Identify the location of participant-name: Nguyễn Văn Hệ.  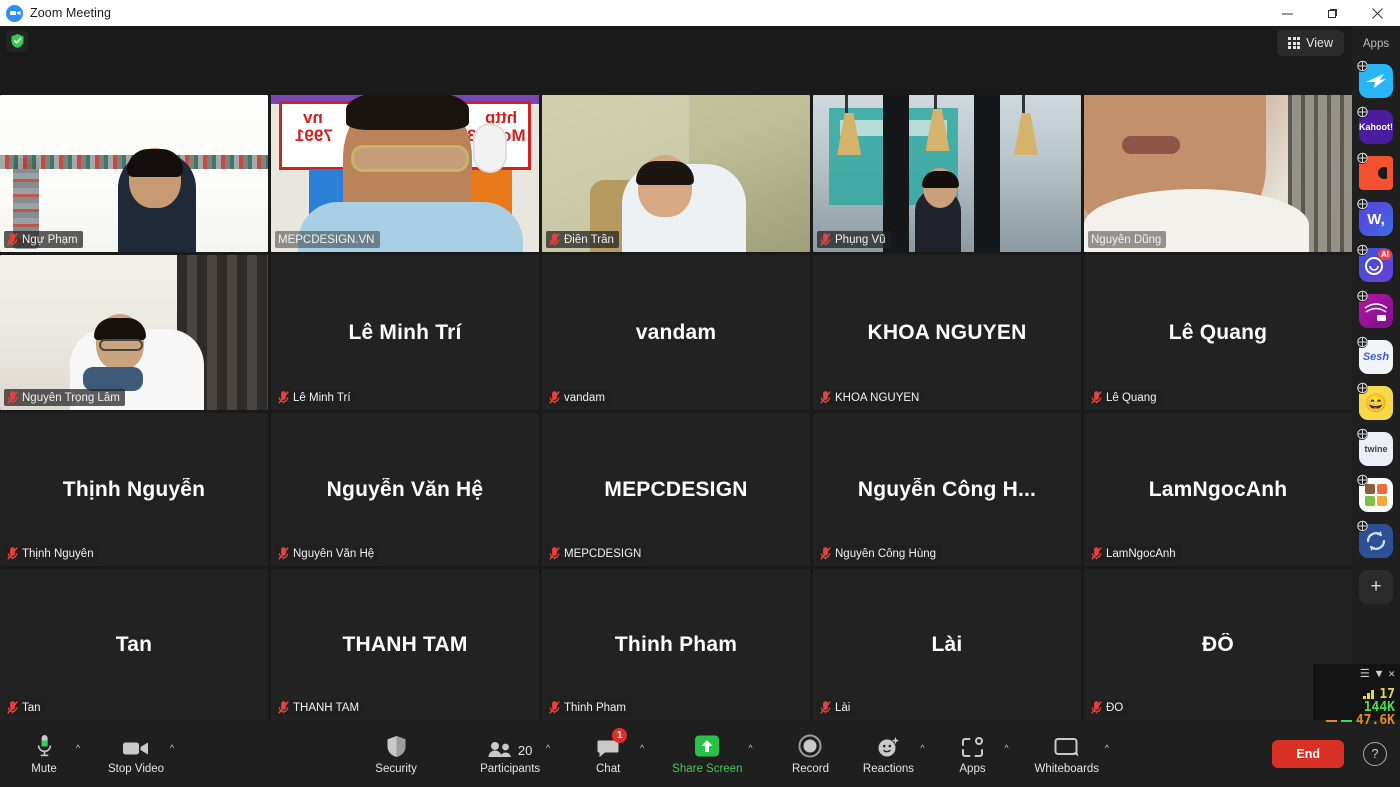
(334, 553).